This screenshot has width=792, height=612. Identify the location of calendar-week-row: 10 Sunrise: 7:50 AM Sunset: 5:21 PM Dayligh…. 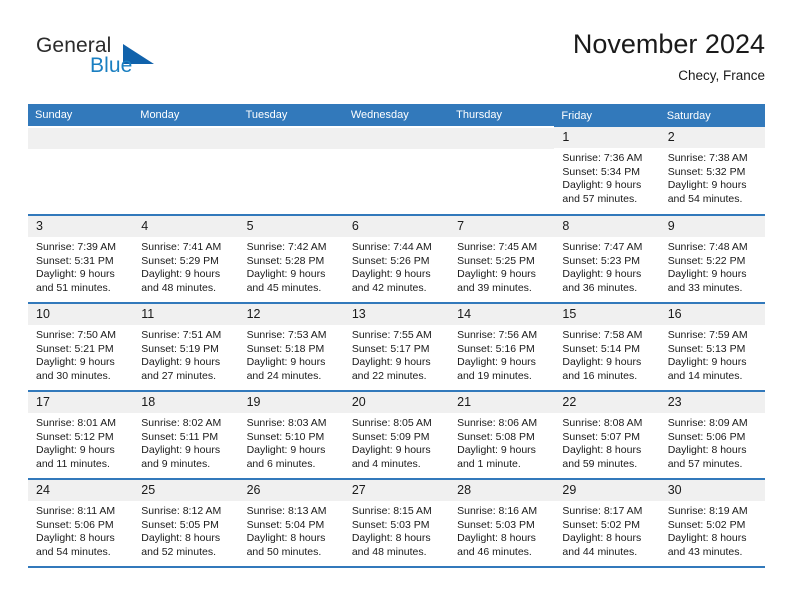
(396, 346).